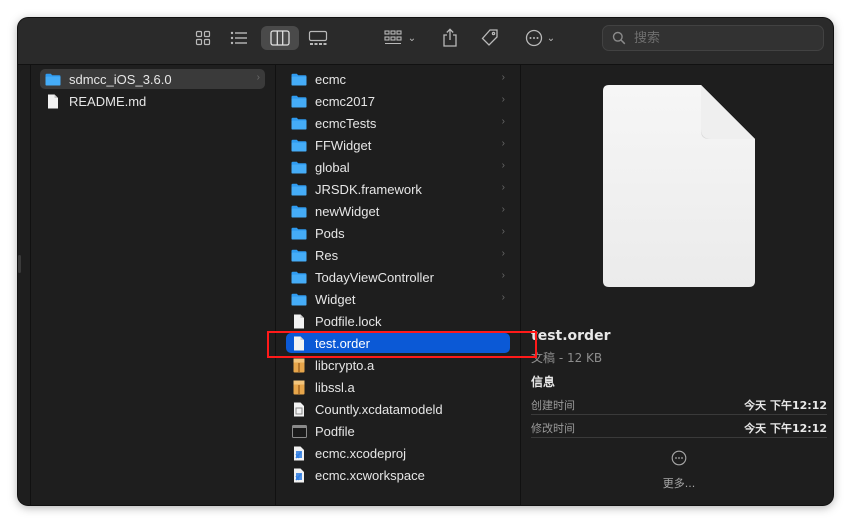  Describe the element at coordinates (398, 343) in the screenshot. I see `list-item: test.order` at that location.